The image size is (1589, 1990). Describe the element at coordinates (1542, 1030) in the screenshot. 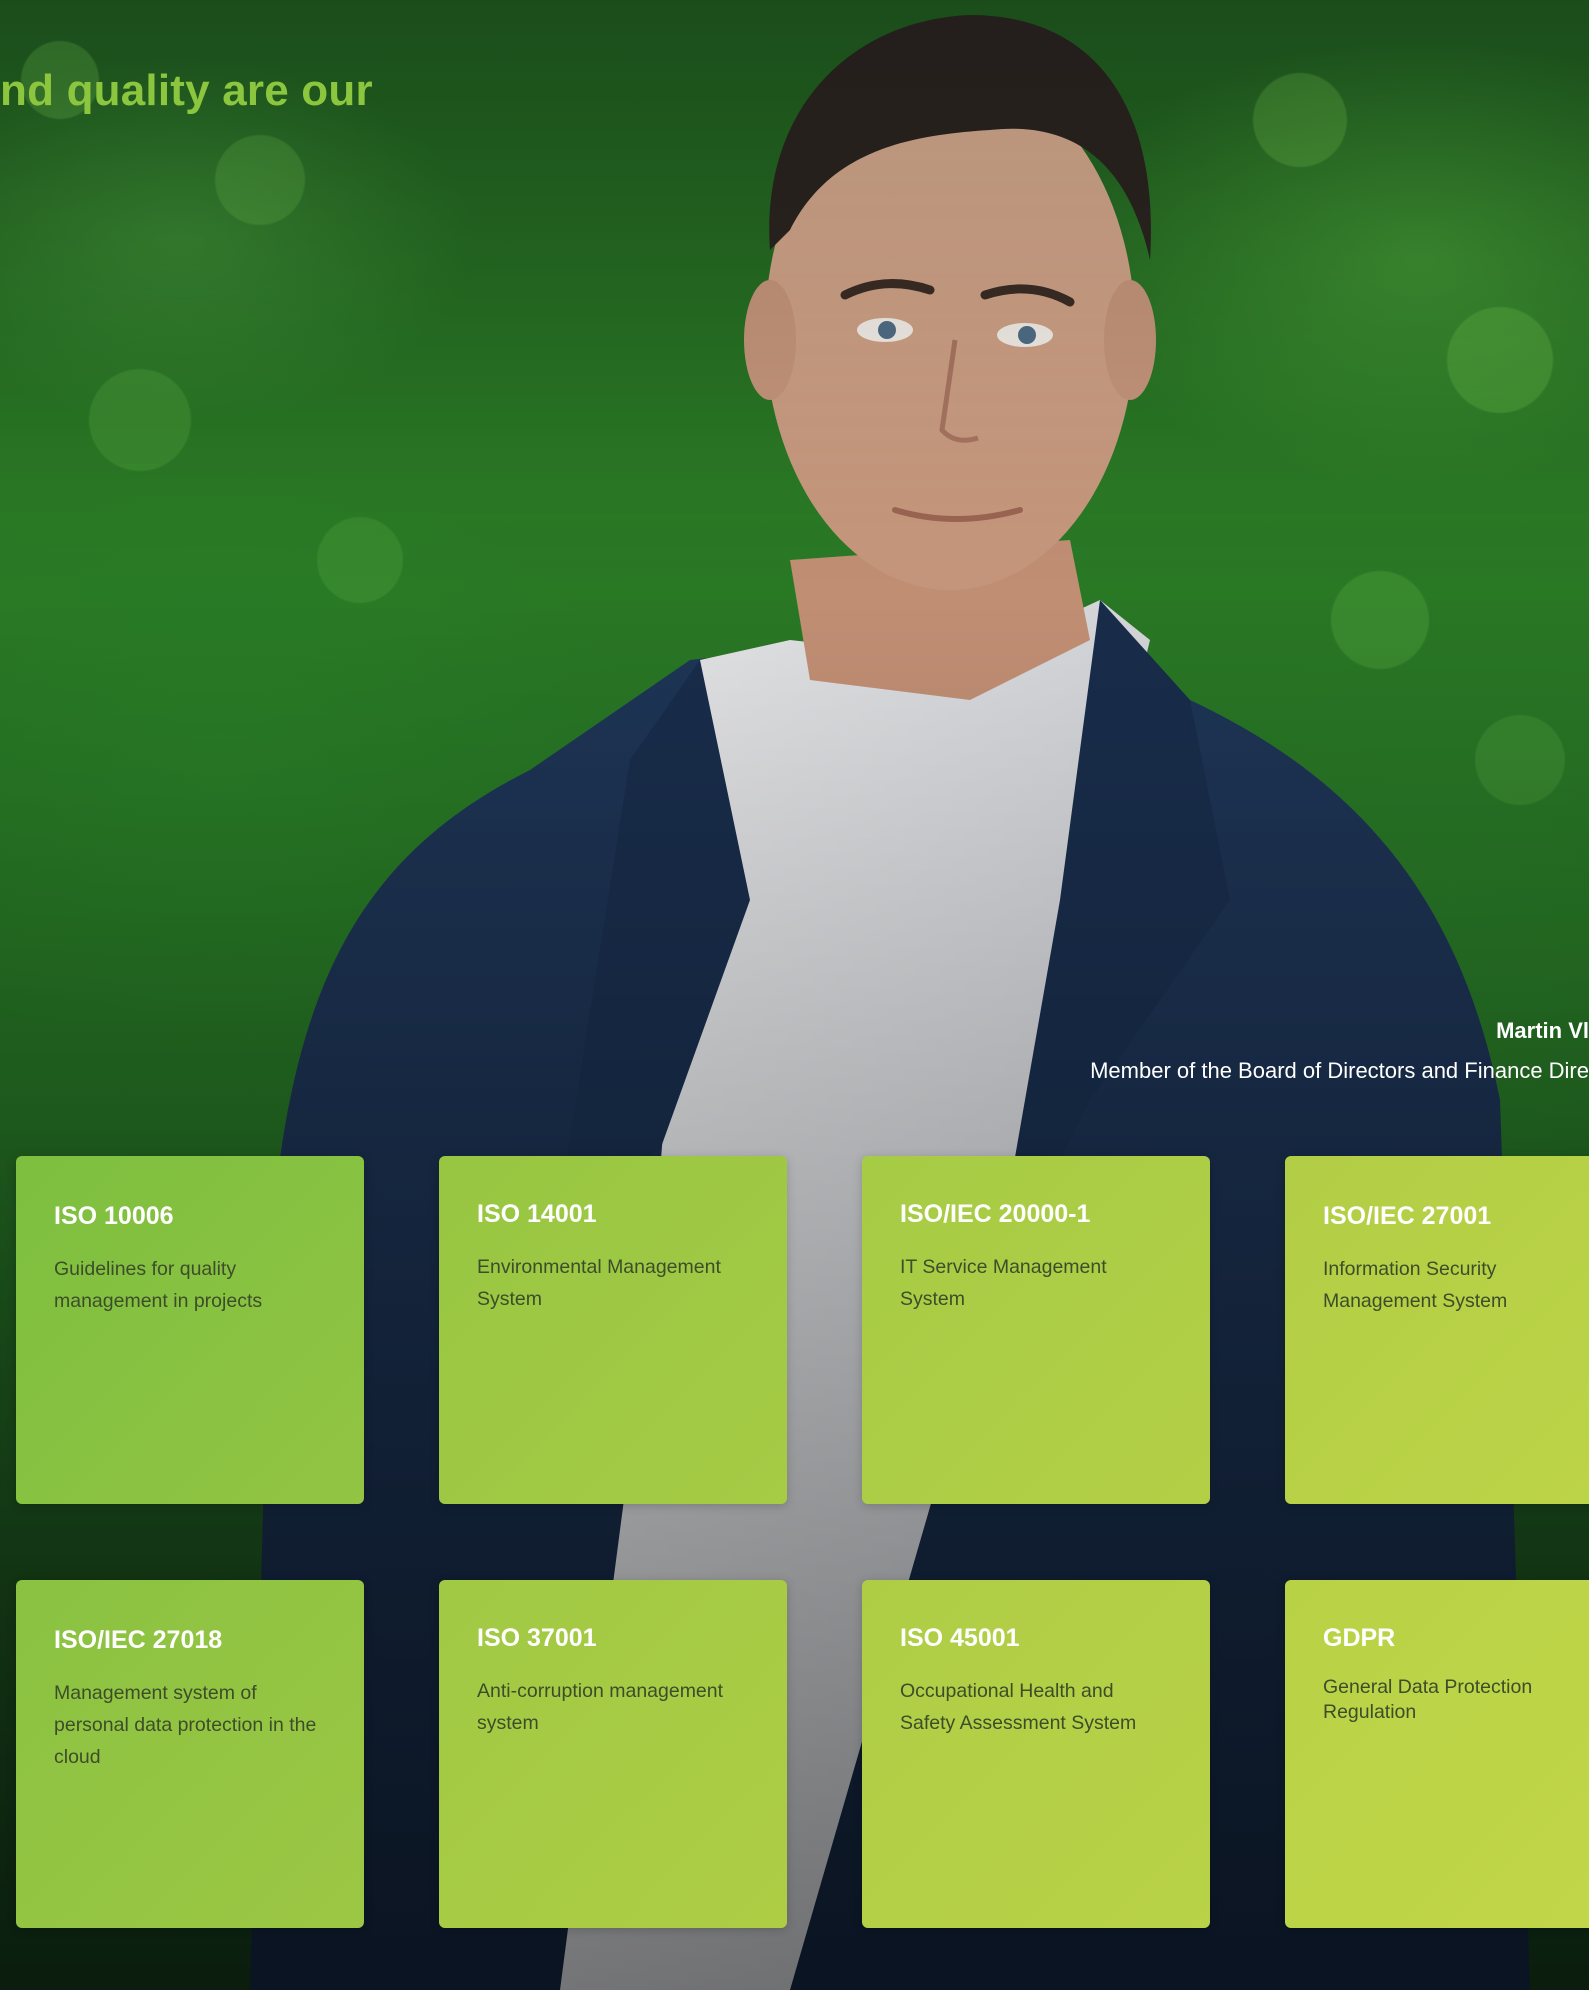

I see `author-name: Martin Vl` at that location.